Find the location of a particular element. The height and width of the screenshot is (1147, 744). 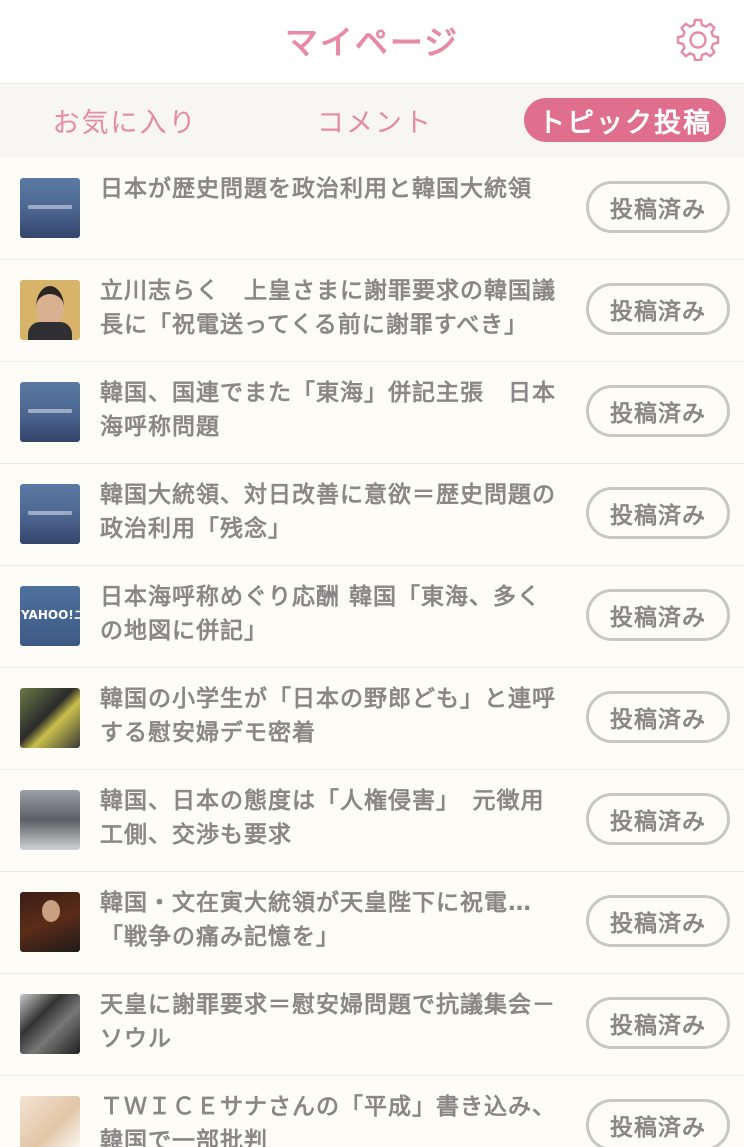

topic-title: 天皇に謝罪要求＝慰安婦問題で抗議集会－ソウル is located at coordinates (330, 1022).